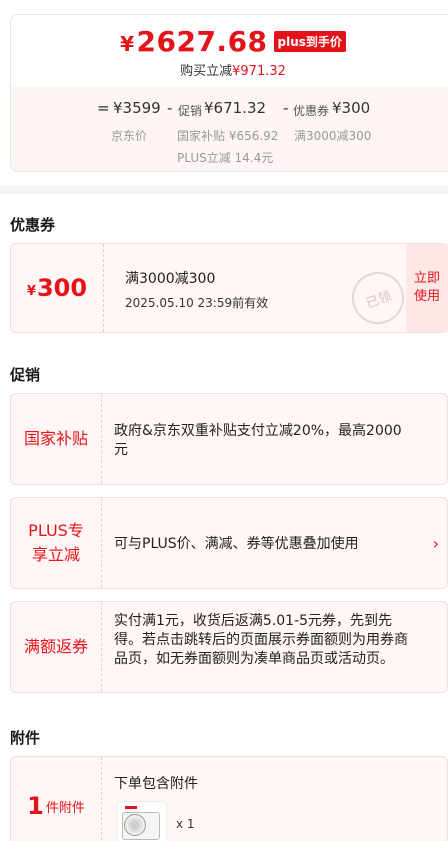  I want to click on jd-price-label: 京东价, so click(129, 136).